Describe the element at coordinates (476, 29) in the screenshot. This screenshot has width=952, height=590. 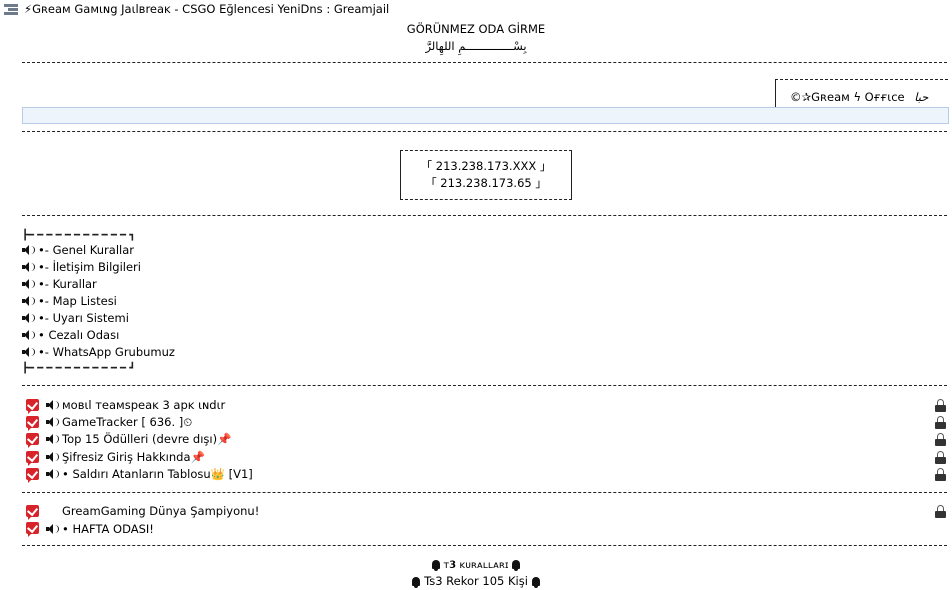
I see `header-line-1: GÖRÜNMEZ ODA GİRME` at that location.